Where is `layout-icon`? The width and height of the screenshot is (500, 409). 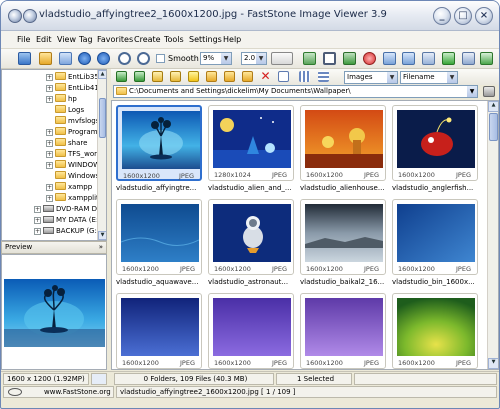
layout-icon is located at coordinates (468, 58).